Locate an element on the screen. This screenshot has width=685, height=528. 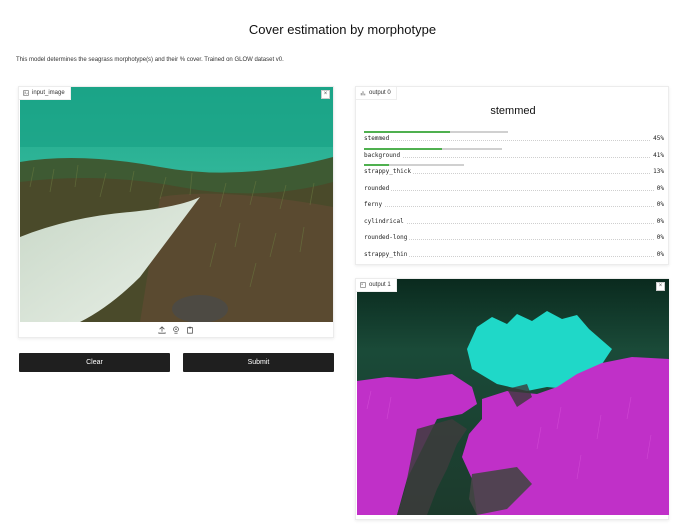
clear-image-button: × is located at coordinates (325, 94).